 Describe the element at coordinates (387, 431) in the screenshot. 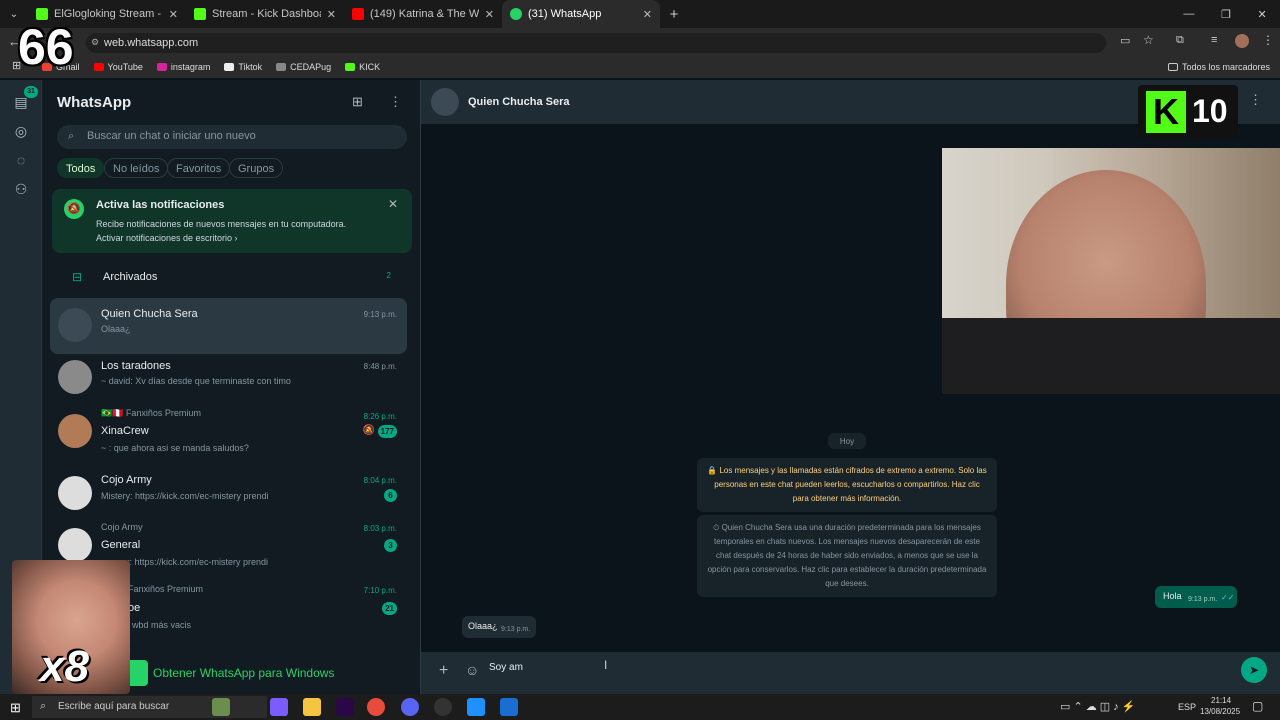

I see `unread-badge: 177` at that location.